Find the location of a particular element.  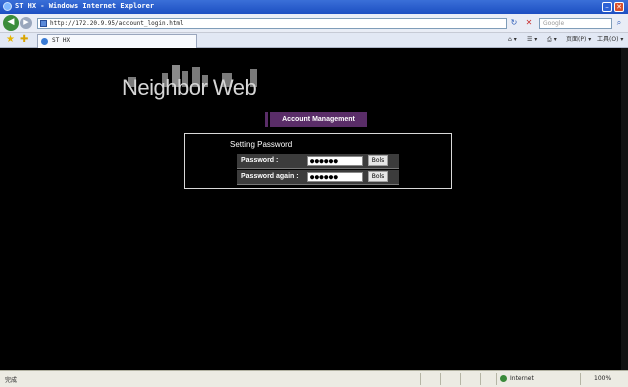

arrow-right-icon: ▶ is located at coordinates (26, 22).